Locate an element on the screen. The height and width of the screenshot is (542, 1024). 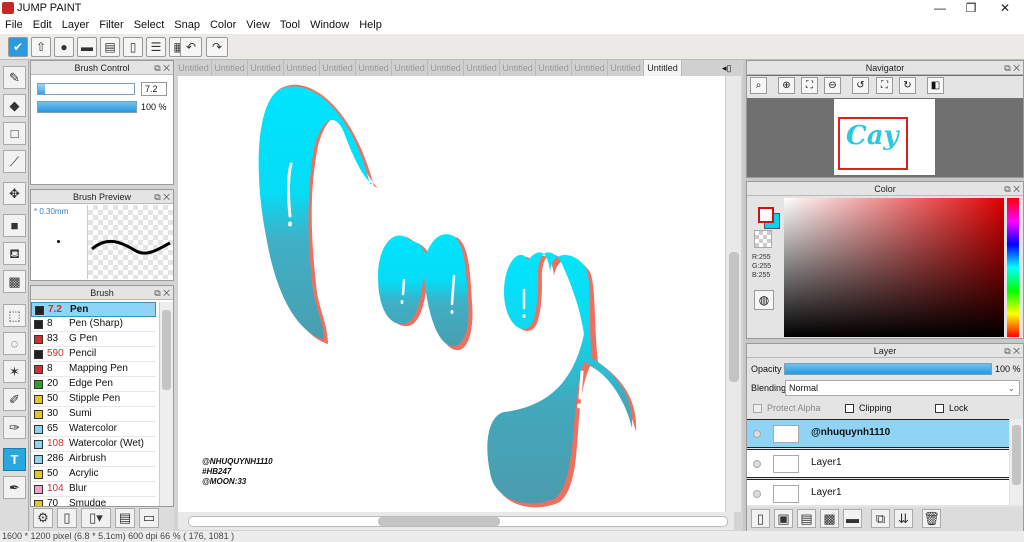
reset-view-icon: ⛶ is located at coordinates (884, 85).